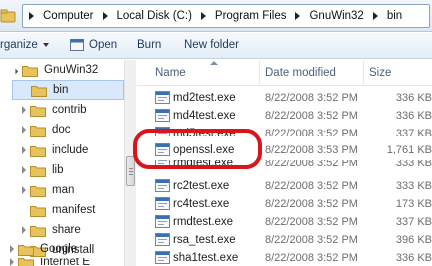 The width and height of the screenshot is (432, 266). I want to click on tree-item-google: Google, so click(38, 249).